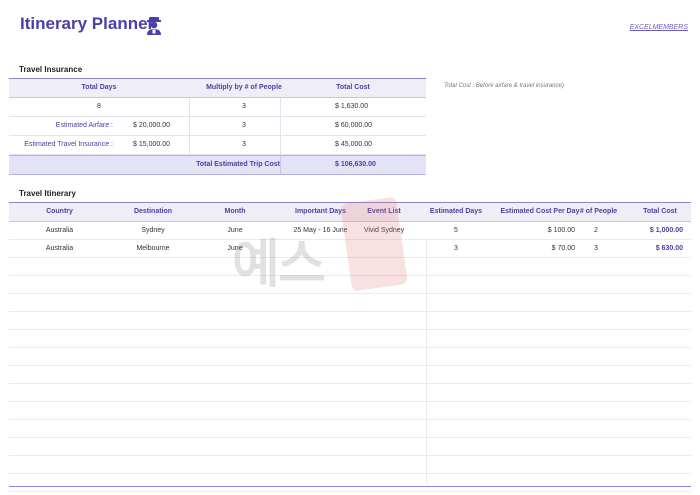 The height and width of the screenshot is (495, 700). What do you see at coordinates (353, 144) in the screenshot?
I see `insurance-cost: $ 45,000.00` at bounding box center [353, 144].